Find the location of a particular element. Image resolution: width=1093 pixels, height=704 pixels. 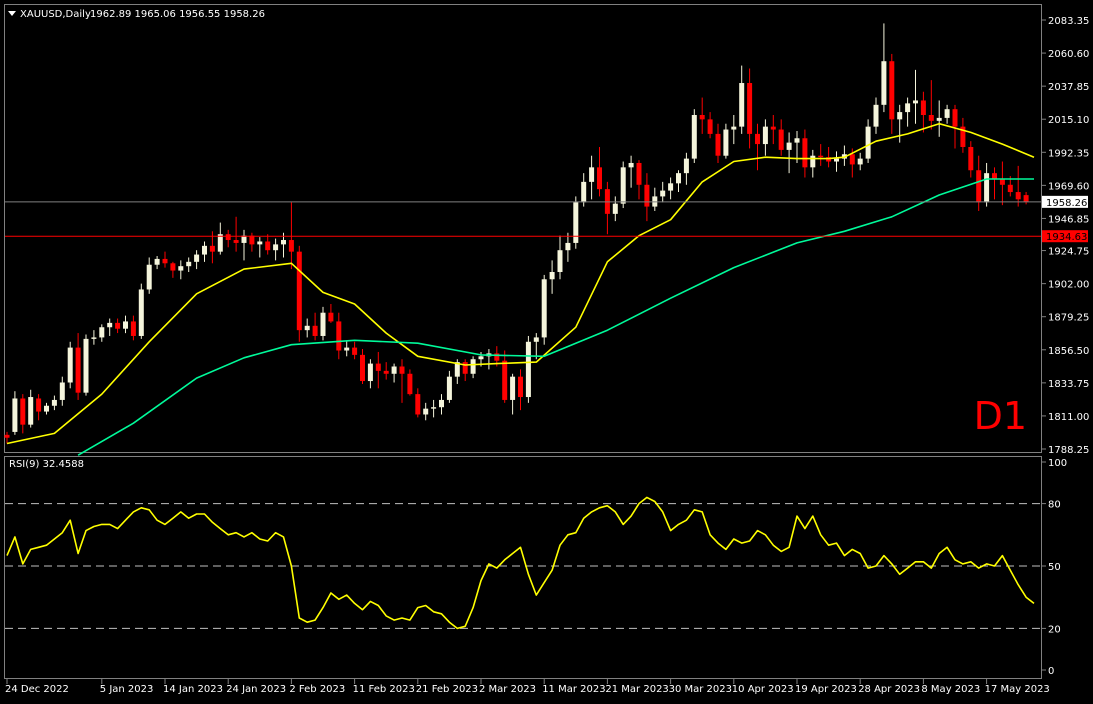

level-price-badge-label: 1934.63 is located at coordinates (1066, 237).